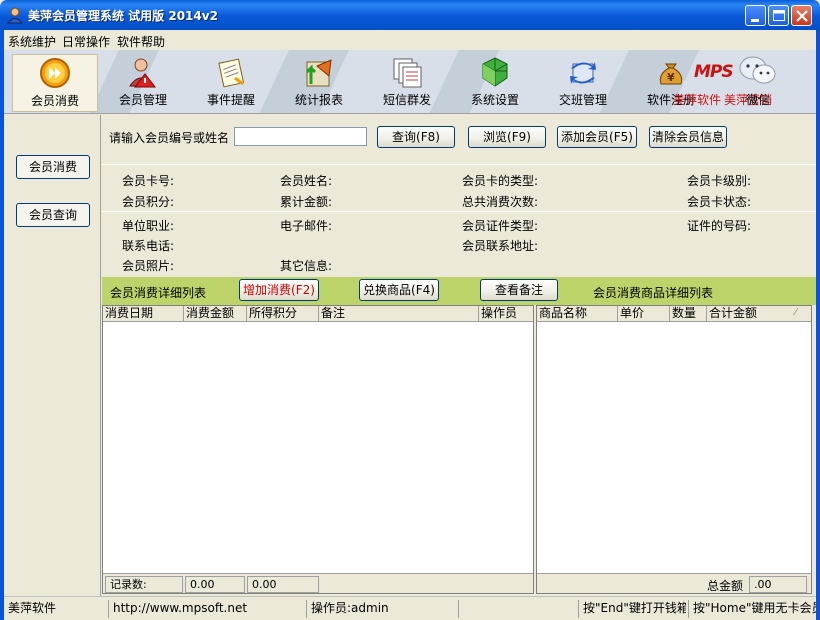 This screenshot has width=820, height=620. Describe the element at coordinates (141, 41) in the screenshot. I see `menu-software-help: 软件帮助` at that location.